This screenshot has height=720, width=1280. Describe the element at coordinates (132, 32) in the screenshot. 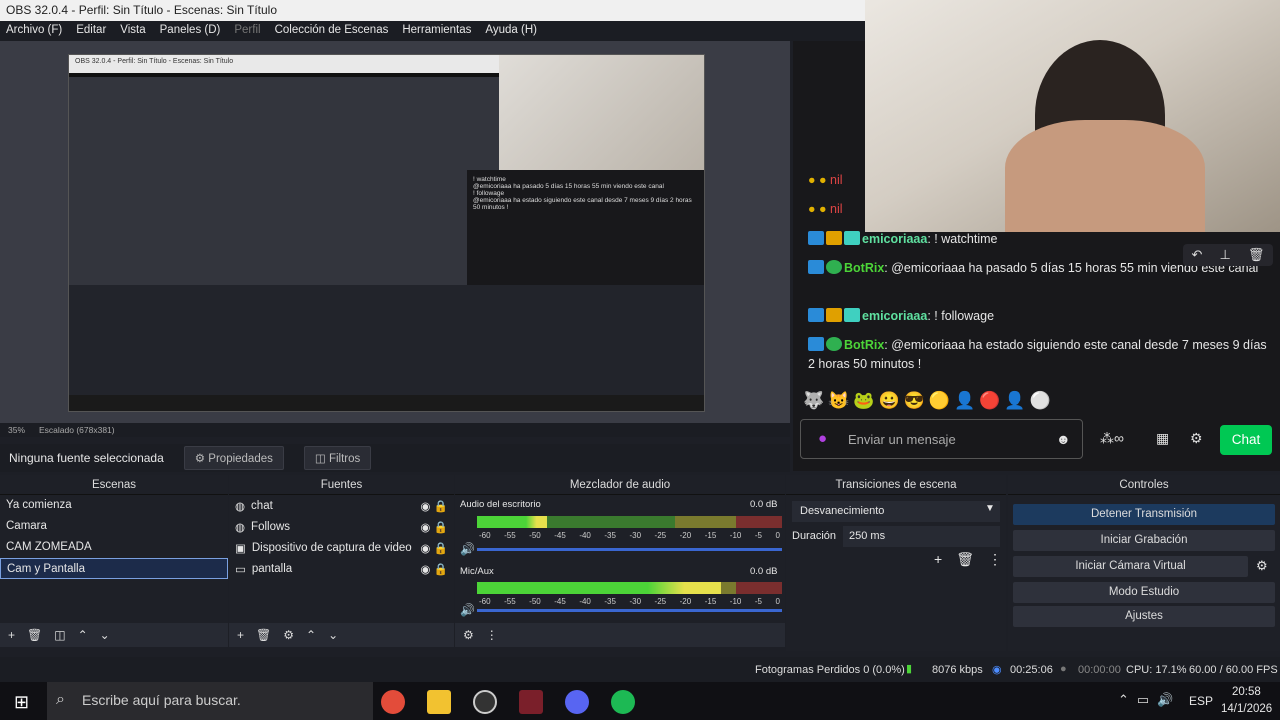

I see `menu-vista: Vista` at that location.